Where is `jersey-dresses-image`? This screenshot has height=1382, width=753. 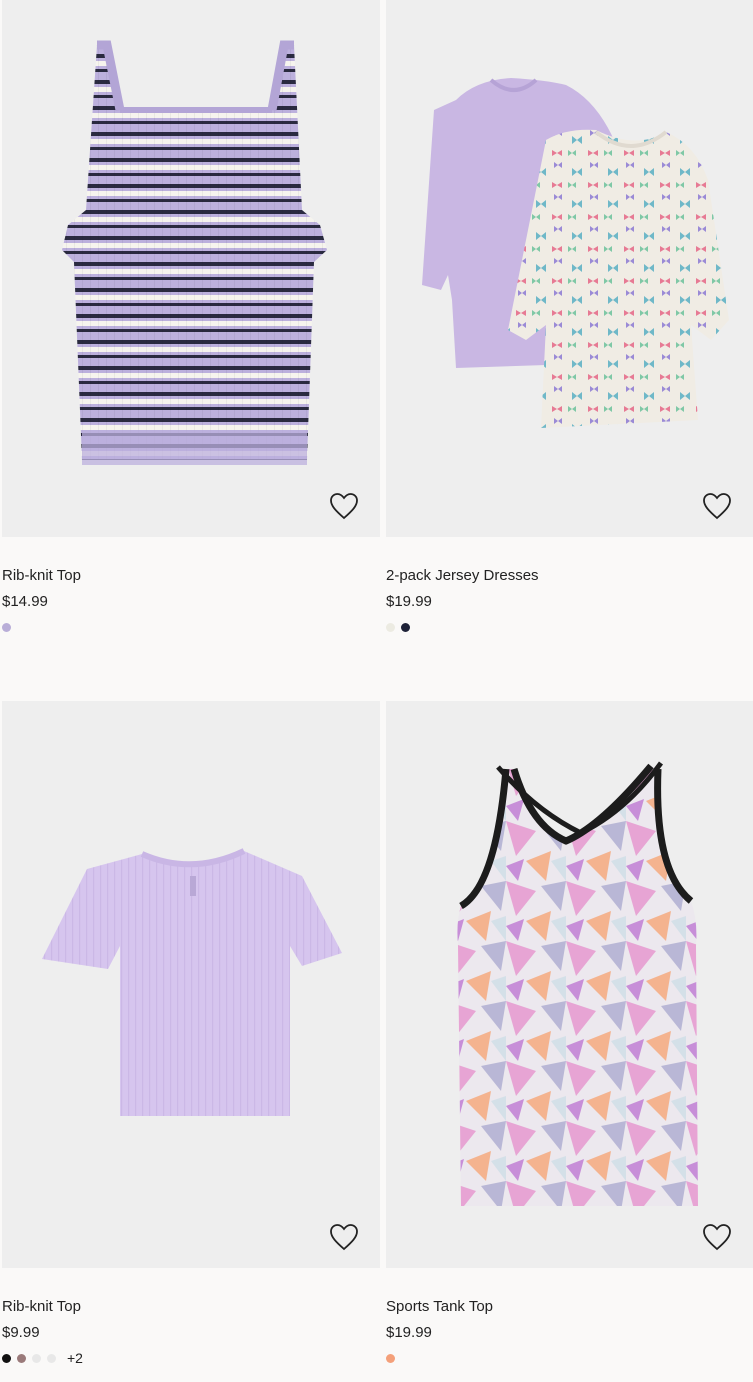
jersey-dresses-image is located at coordinates (575, 253).